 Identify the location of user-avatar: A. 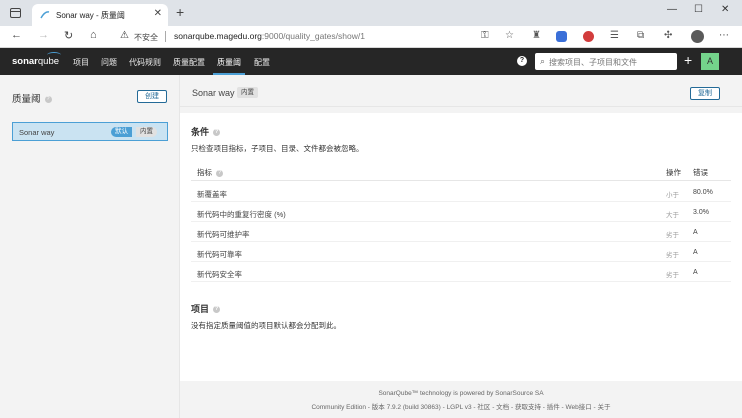
(710, 61).